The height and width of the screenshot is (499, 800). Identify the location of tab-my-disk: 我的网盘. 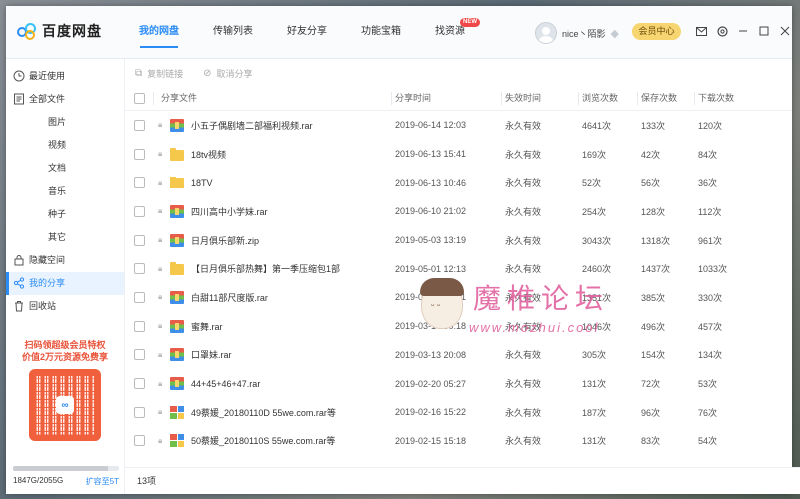
(159, 32).